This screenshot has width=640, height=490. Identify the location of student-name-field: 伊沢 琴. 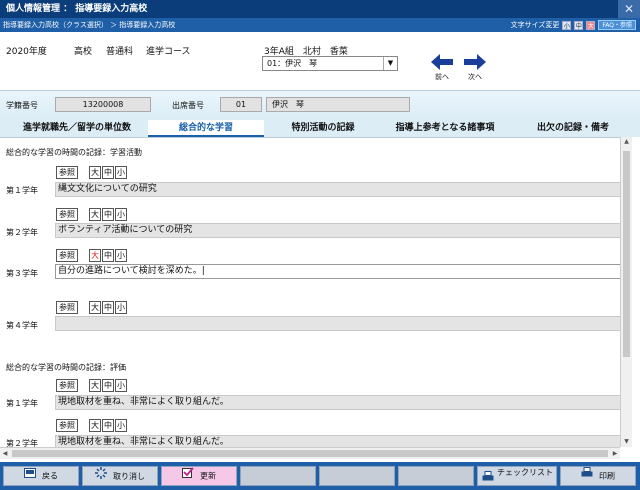
(338, 104).